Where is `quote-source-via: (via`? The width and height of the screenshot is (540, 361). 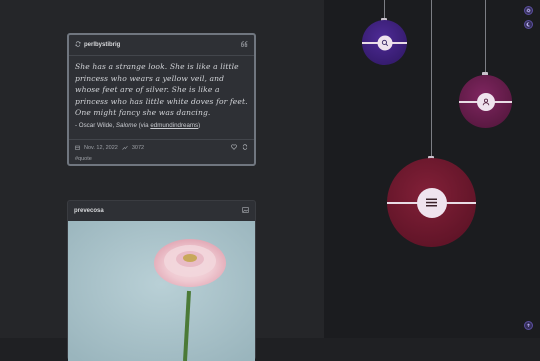
quote-source-via: (via is located at coordinates (143, 125).